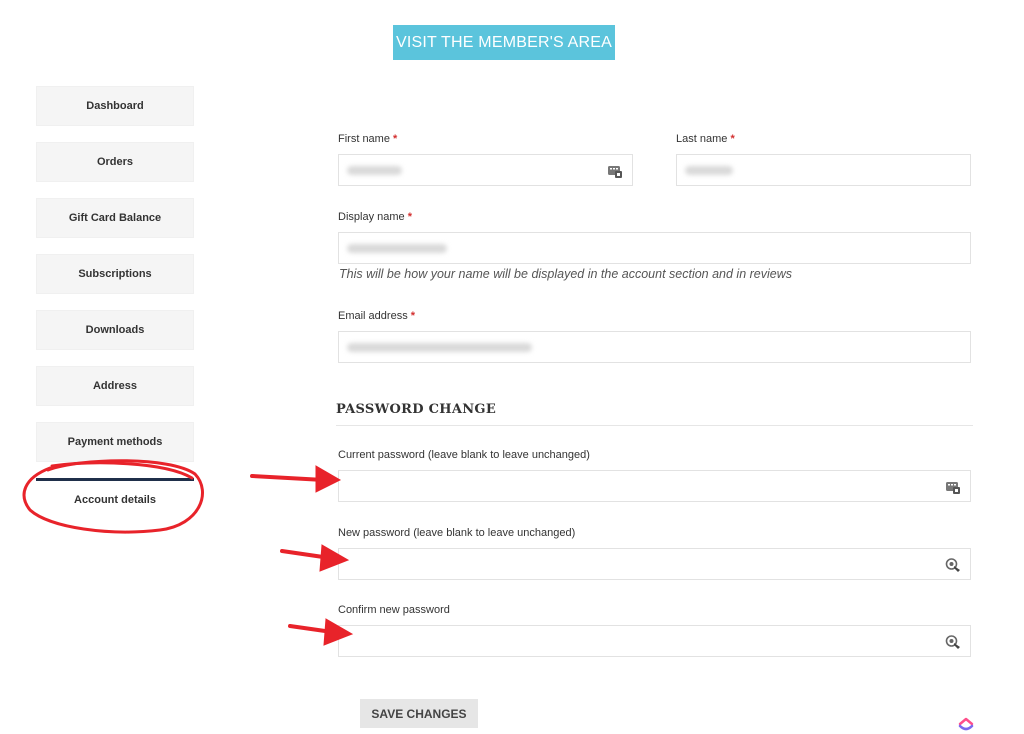 This screenshot has width=1024, height=734. Describe the element at coordinates (966, 724) in the screenshot. I see `clickup-logo-icon` at that location.